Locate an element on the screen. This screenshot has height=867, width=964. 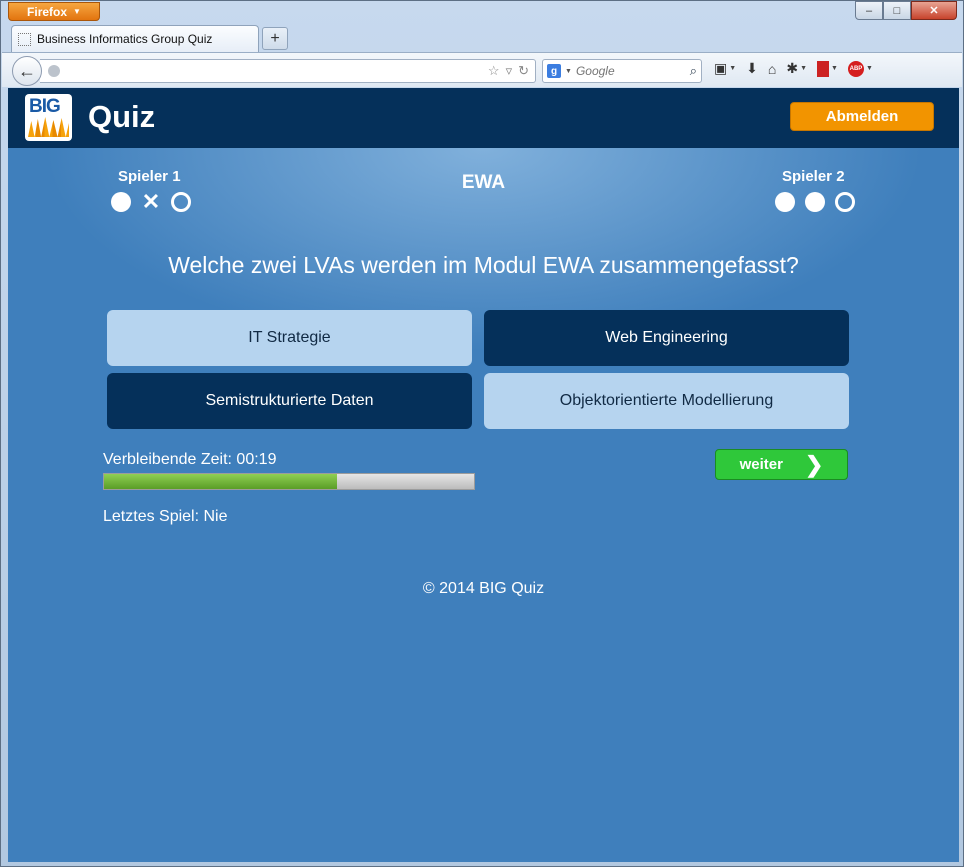
logout-button: Abmelden is located at coordinates (862, 116).